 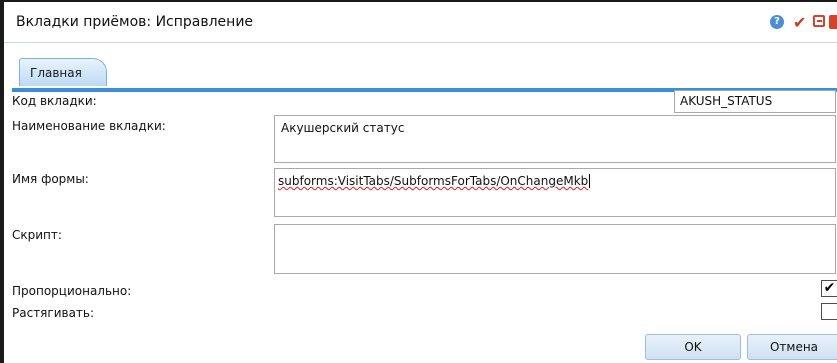 What do you see at coordinates (555, 249) in the screenshot?
I see `script-input` at bounding box center [555, 249].